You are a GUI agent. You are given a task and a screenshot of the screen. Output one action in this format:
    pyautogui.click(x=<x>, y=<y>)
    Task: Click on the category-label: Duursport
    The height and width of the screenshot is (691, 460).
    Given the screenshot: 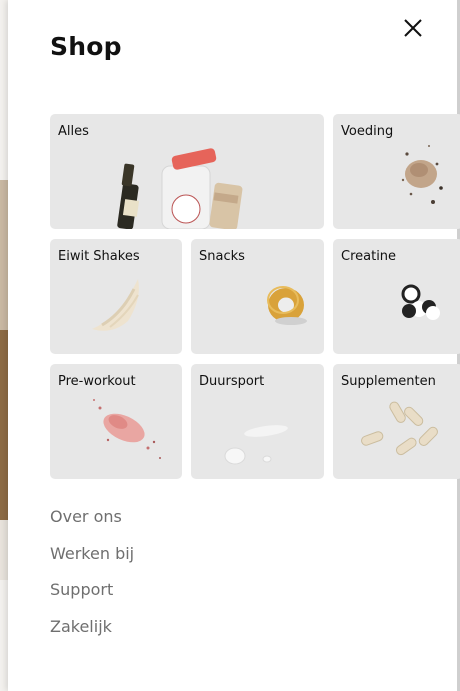 What is the action you would take?
    pyautogui.click(x=232, y=381)
    